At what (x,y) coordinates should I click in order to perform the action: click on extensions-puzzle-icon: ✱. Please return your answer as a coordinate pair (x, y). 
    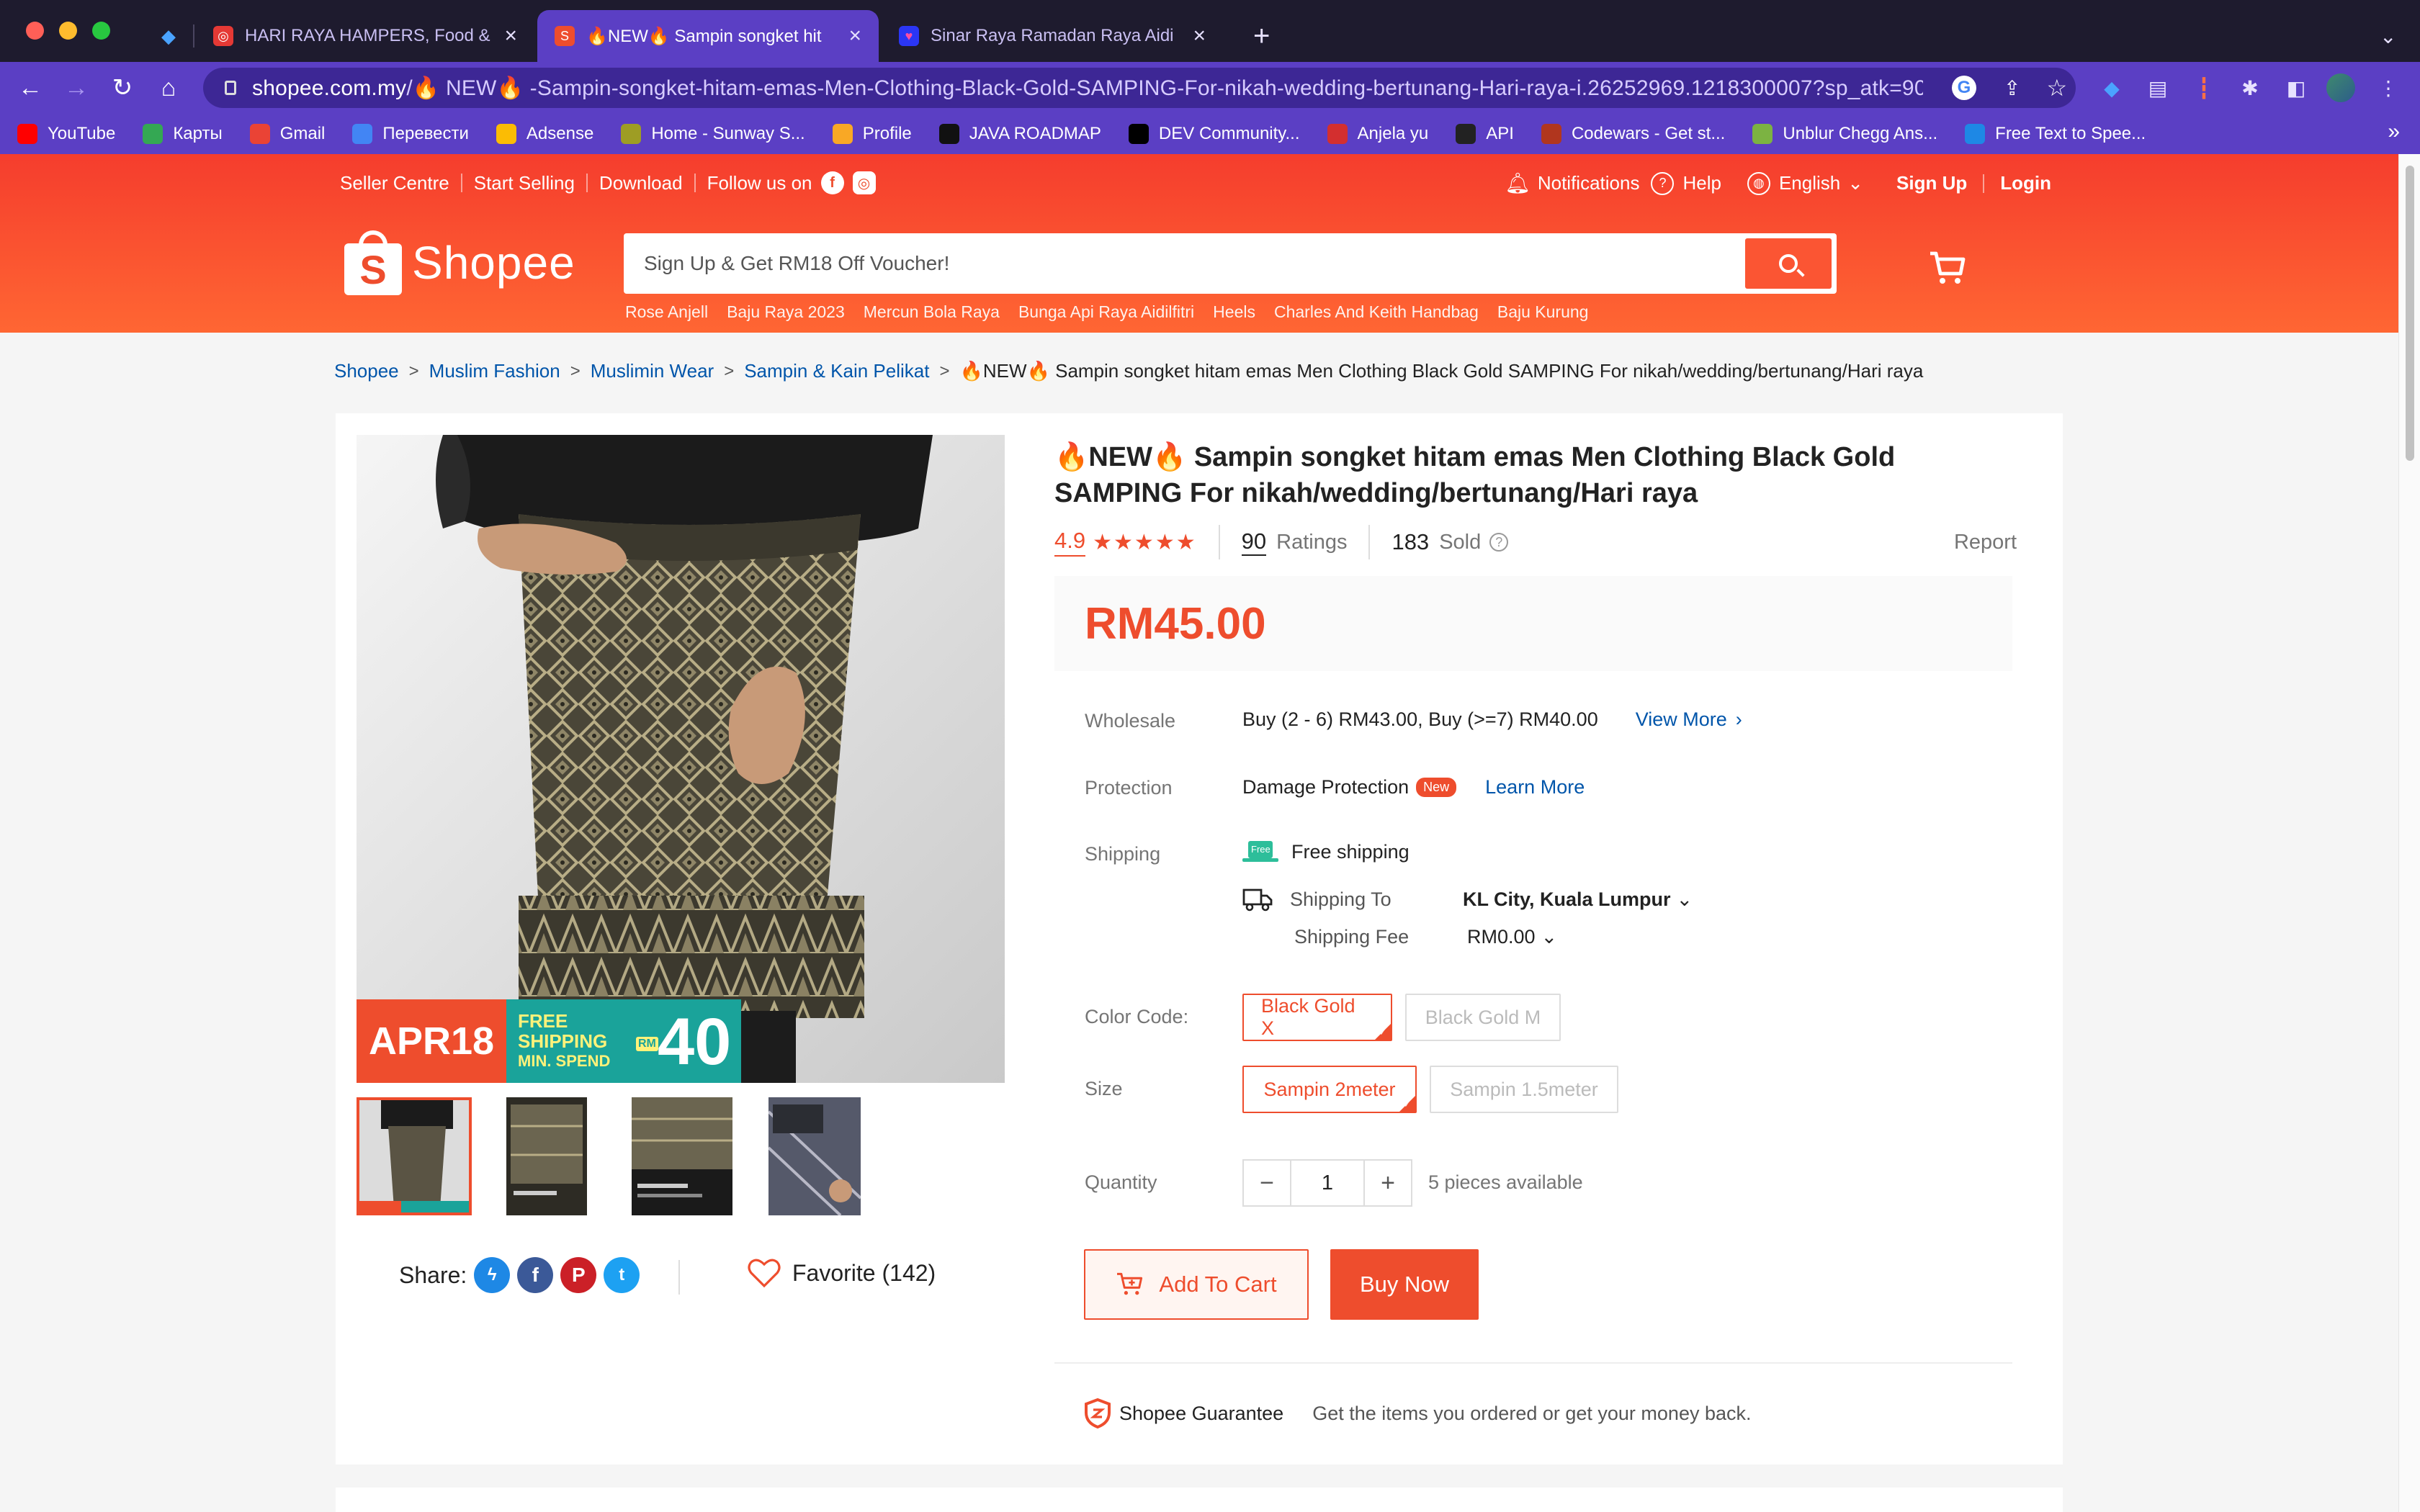
    Looking at the image, I should click on (2250, 87).